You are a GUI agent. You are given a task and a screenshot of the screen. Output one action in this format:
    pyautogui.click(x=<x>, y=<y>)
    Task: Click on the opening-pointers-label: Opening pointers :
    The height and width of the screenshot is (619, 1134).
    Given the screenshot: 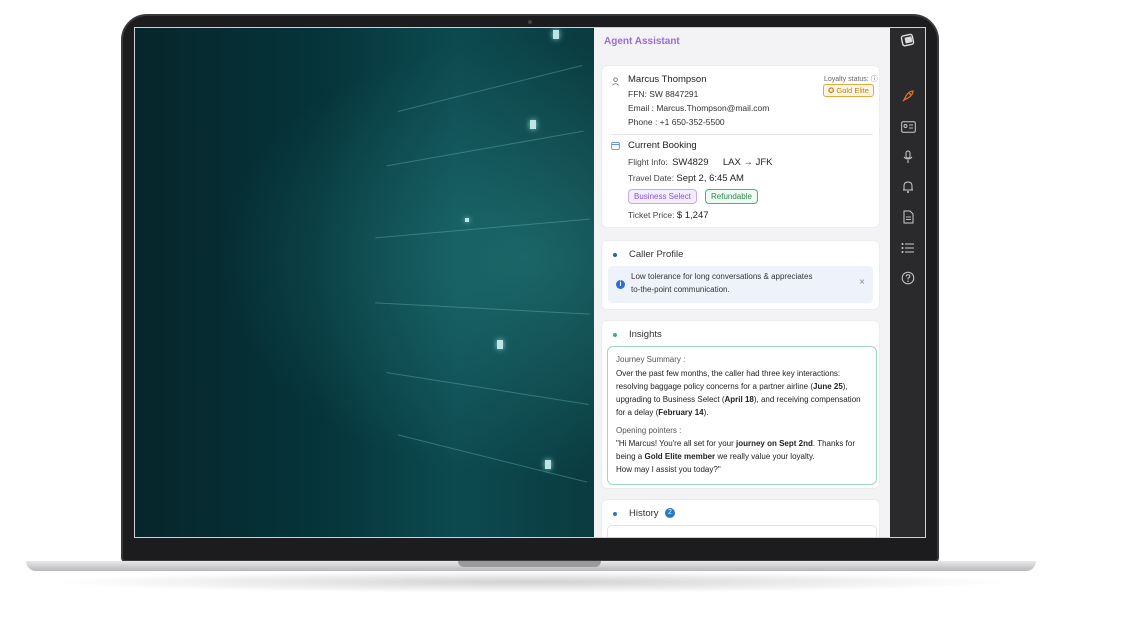 What is the action you would take?
    pyautogui.click(x=649, y=430)
    